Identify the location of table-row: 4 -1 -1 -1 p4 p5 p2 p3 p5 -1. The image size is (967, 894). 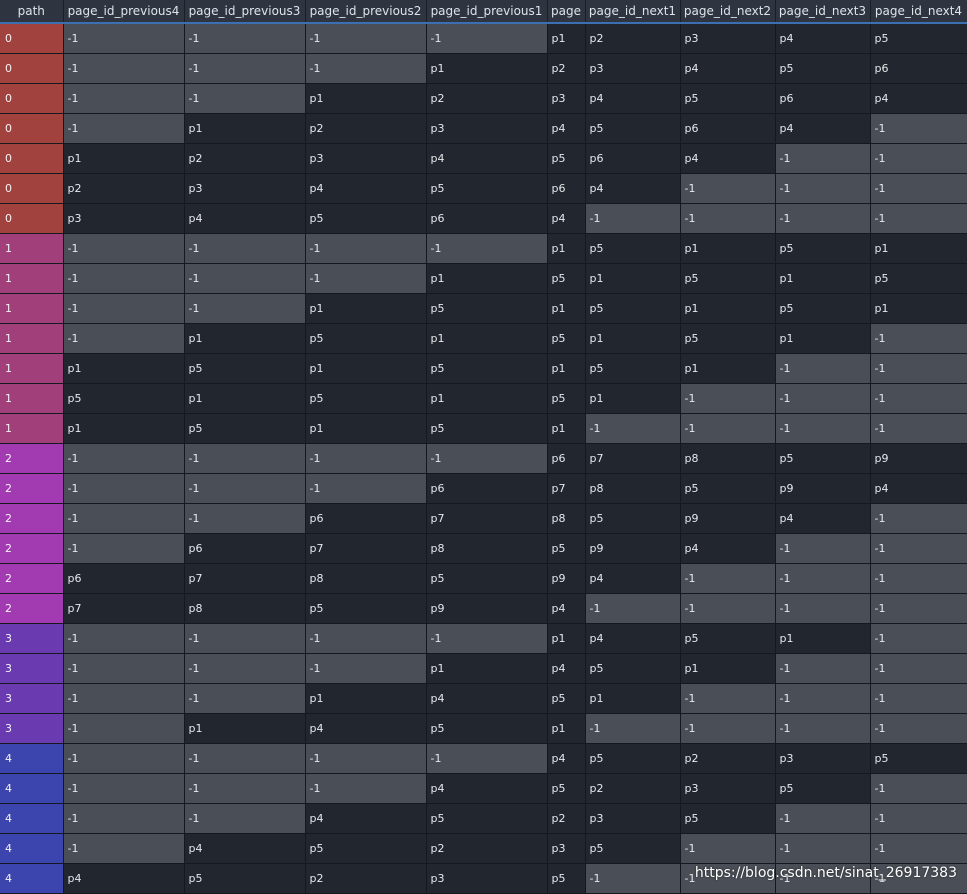
(483, 788).